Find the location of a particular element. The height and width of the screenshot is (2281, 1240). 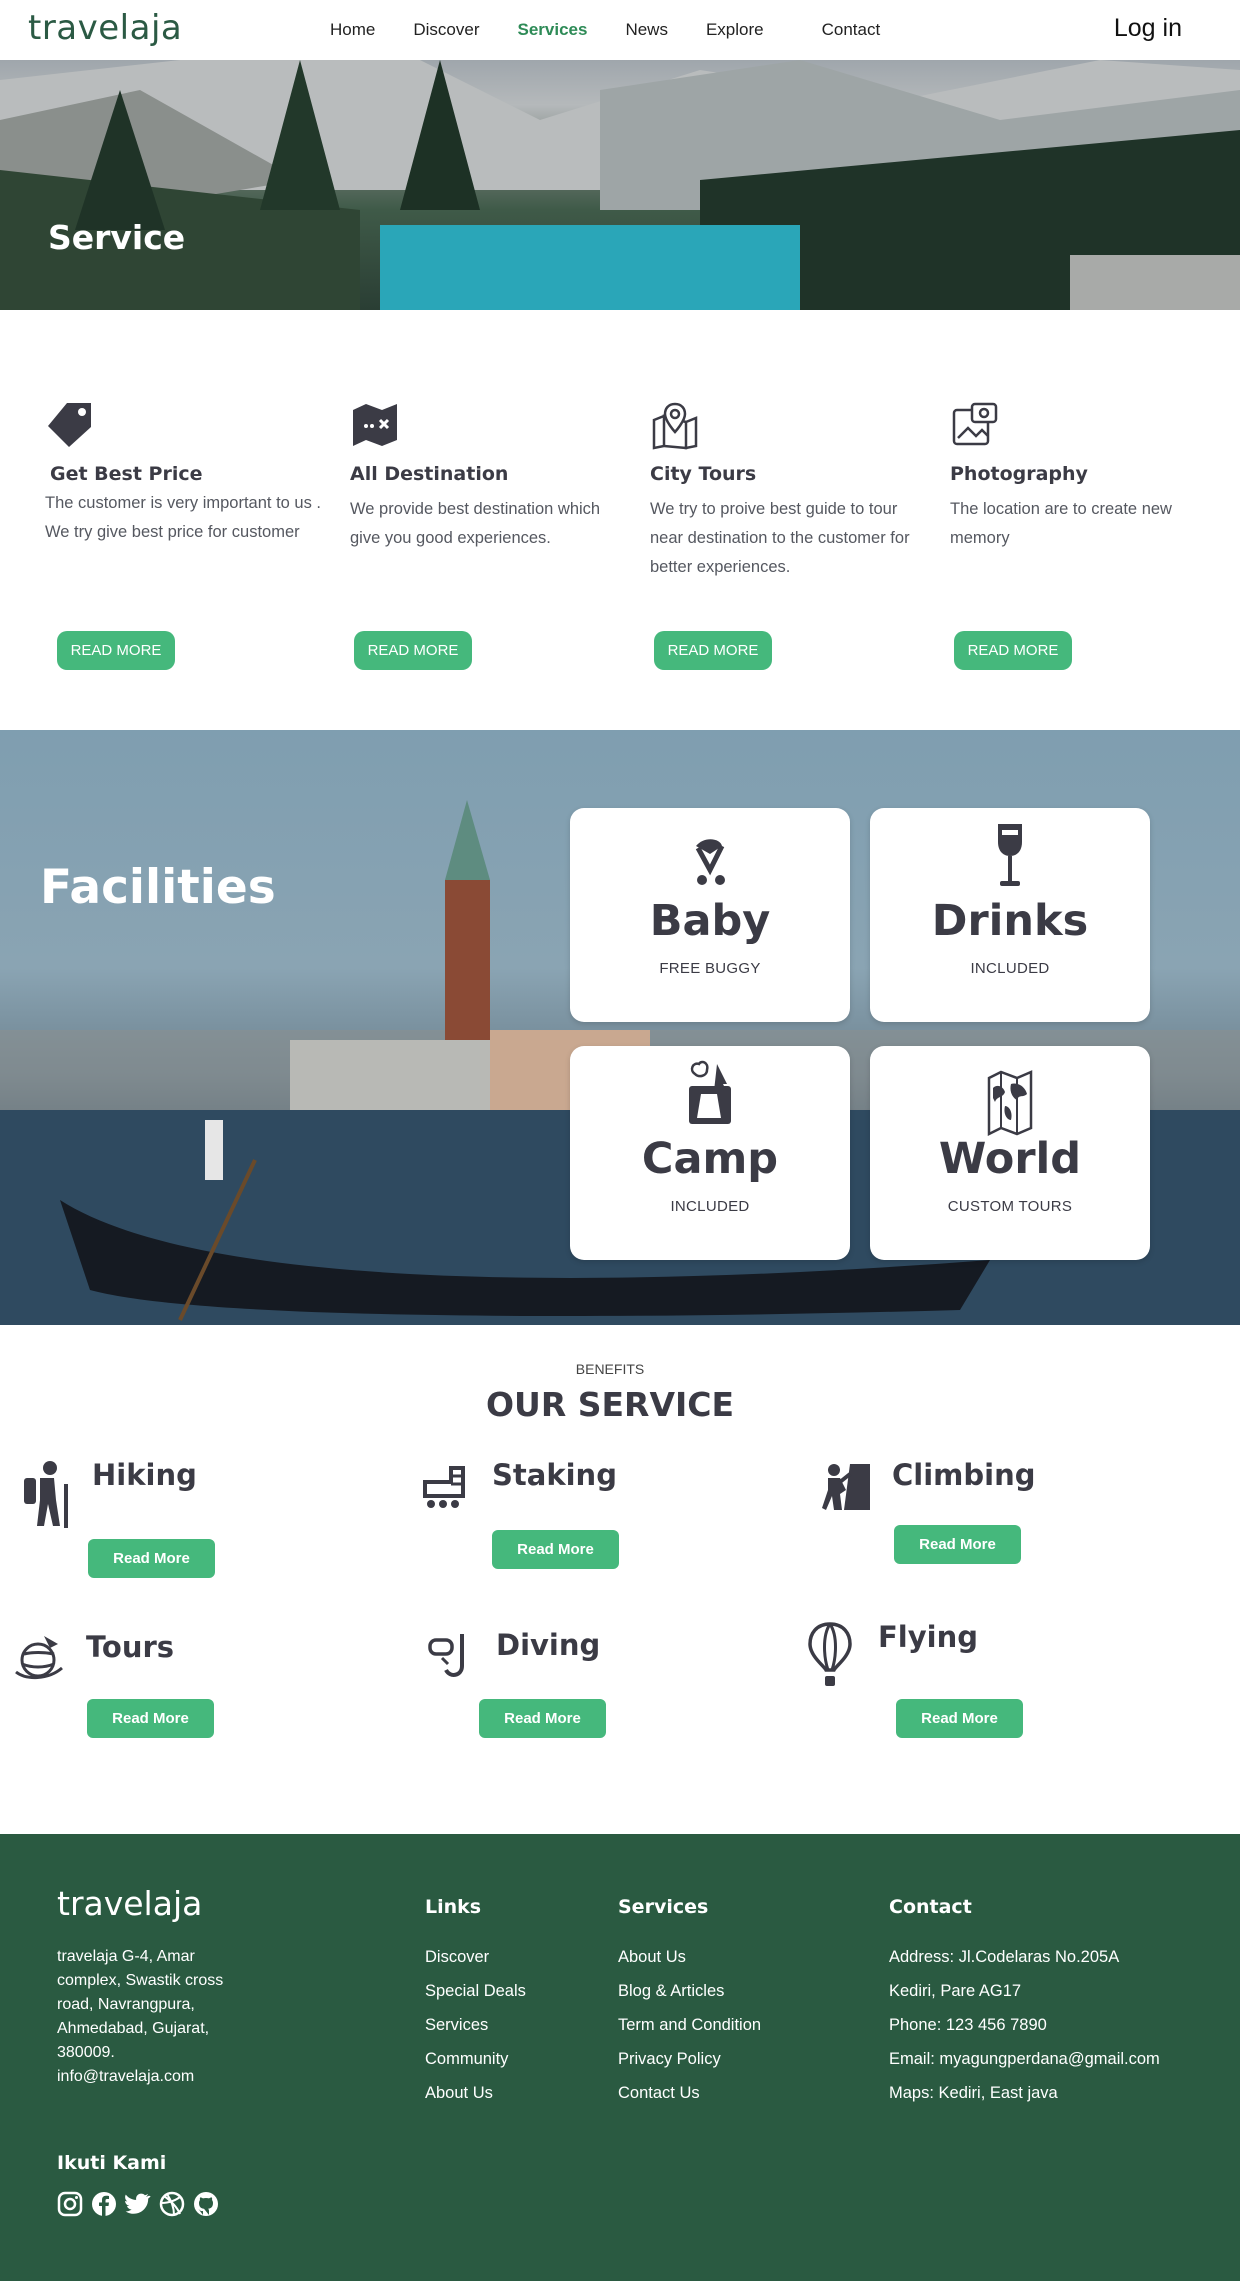

world-map-icon is located at coordinates (1010, 1103).